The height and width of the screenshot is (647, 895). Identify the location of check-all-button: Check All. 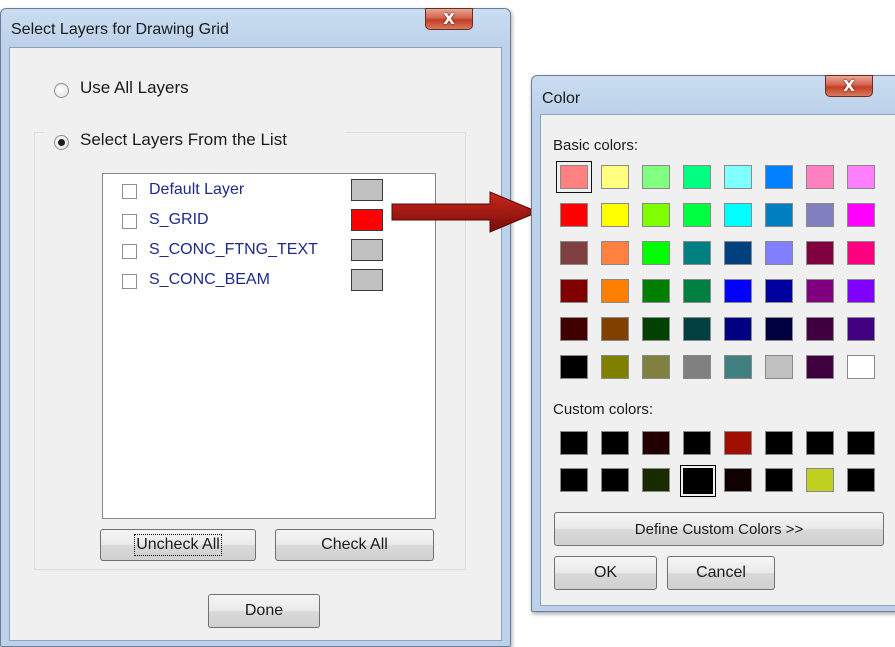
(354, 545).